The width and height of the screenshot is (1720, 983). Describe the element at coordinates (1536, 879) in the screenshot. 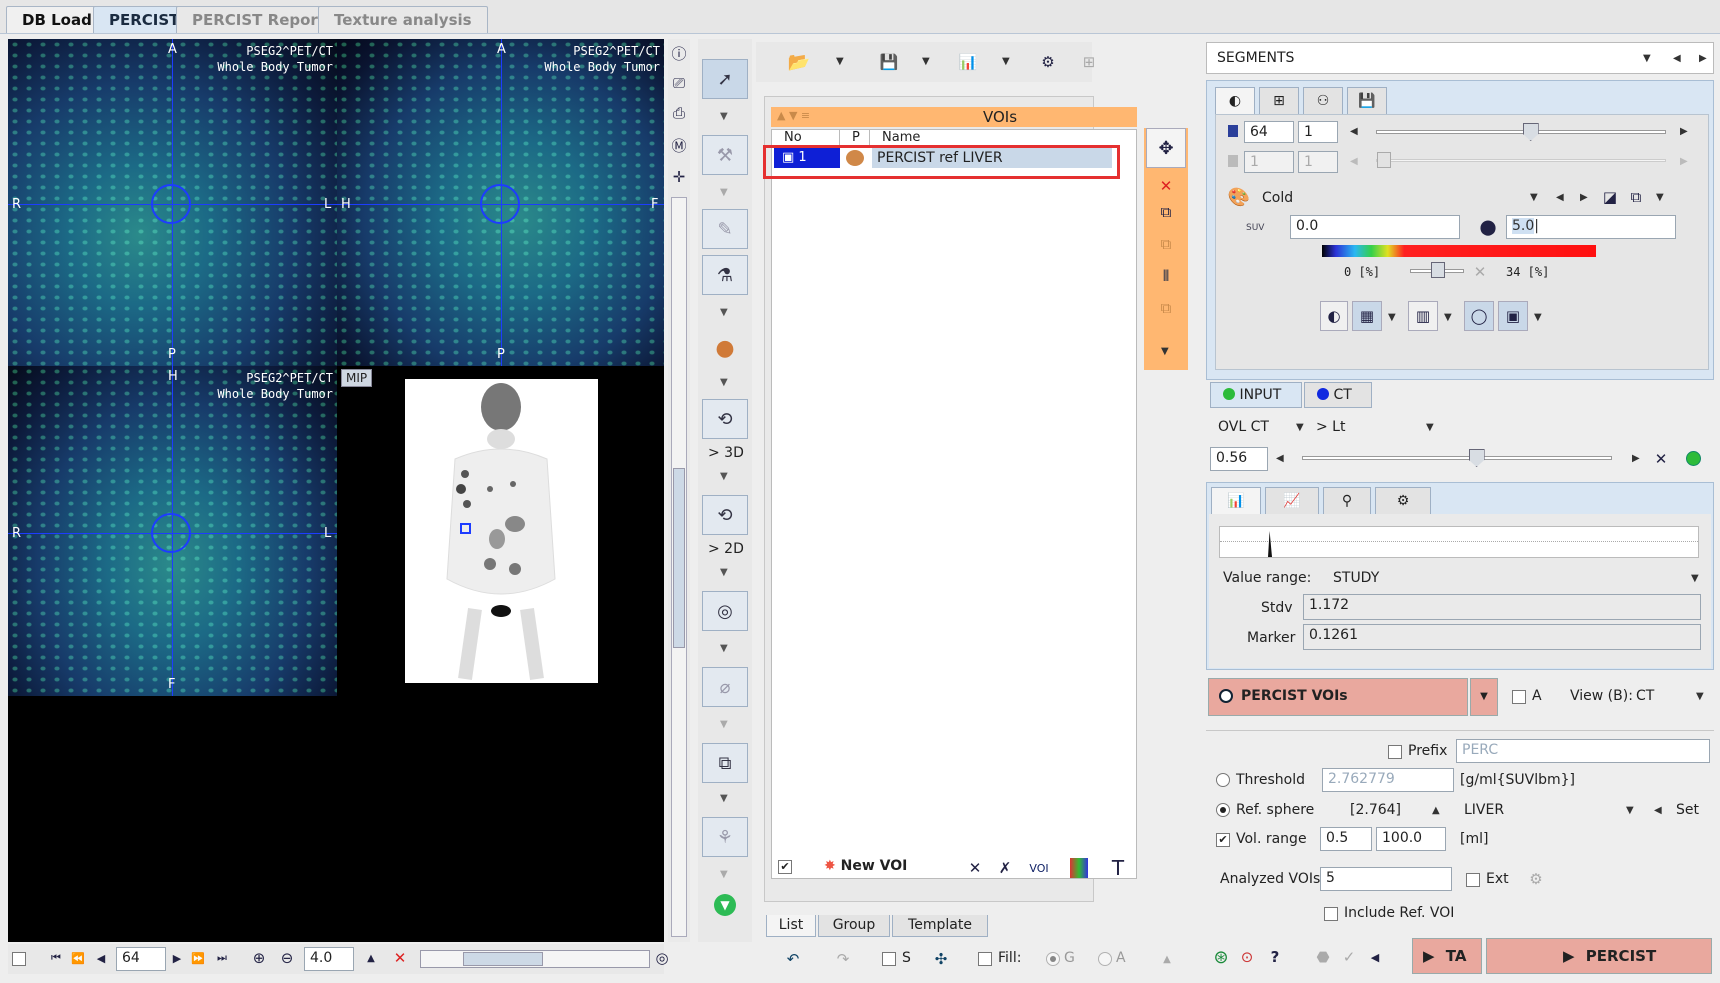

I see `ext-settings-icon: ⚙` at that location.